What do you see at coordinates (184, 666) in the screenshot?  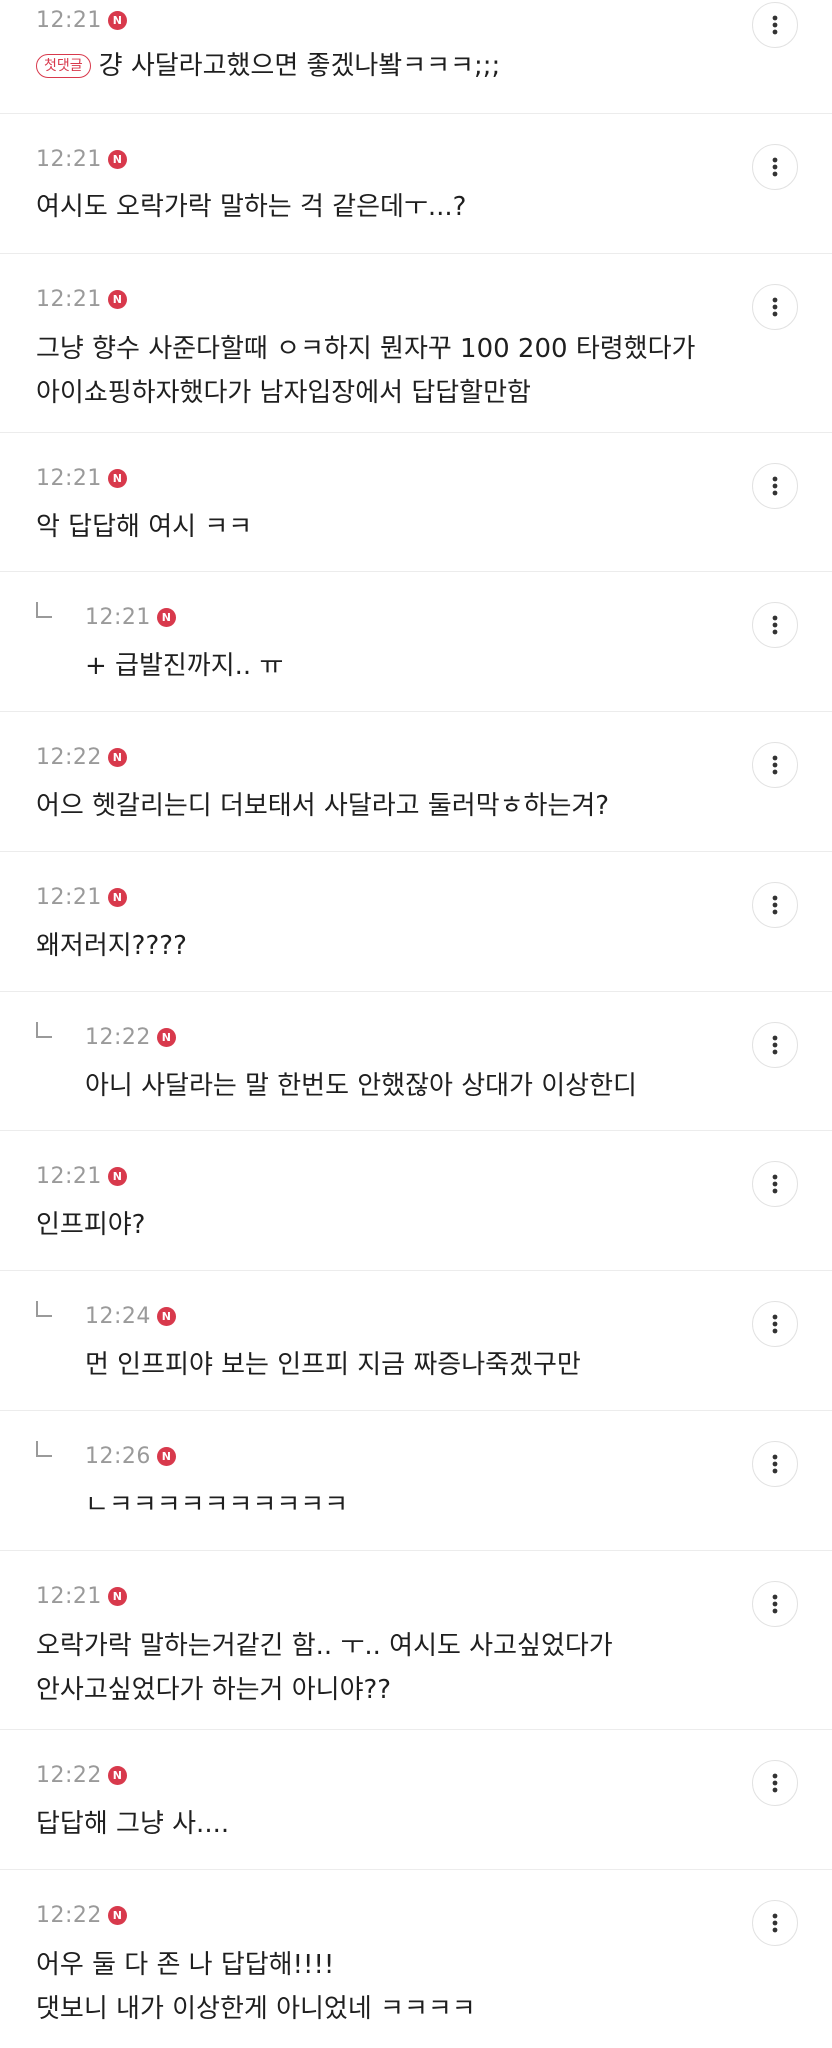 I see `comment-text: + 급발진까지.. ㅠ` at bounding box center [184, 666].